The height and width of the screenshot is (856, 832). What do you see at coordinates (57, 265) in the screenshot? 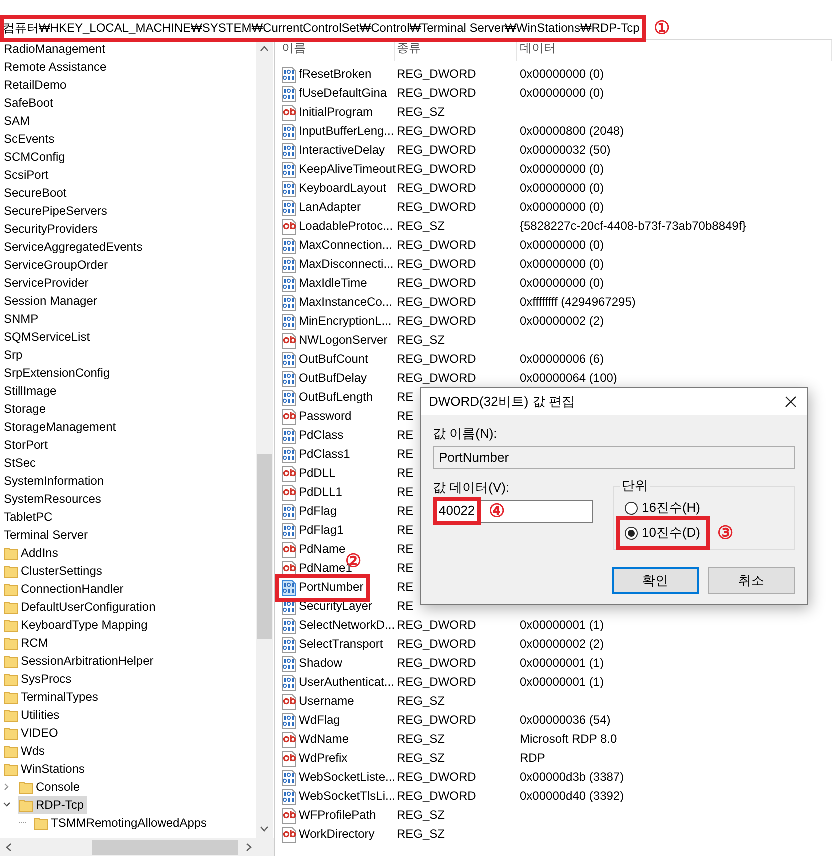
I see `tree-item: ServiceGroupOrder` at bounding box center [57, 265].